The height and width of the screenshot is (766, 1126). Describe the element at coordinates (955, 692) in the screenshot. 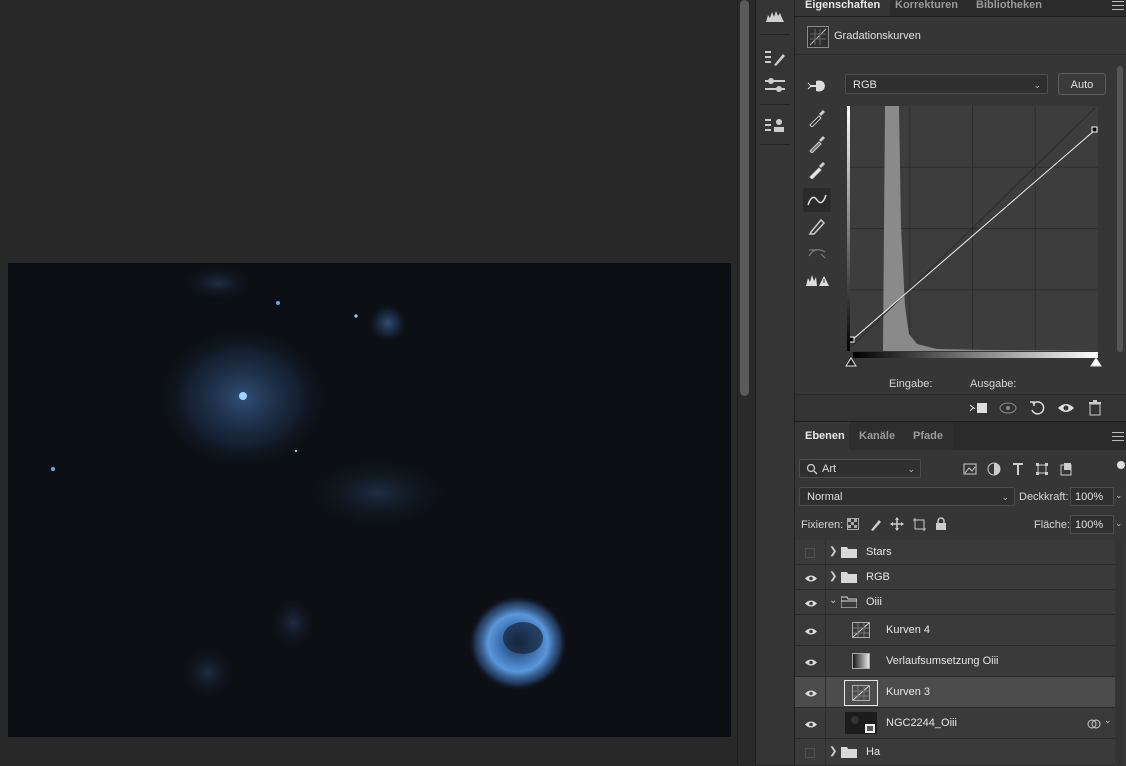

I see `layer-row-kurven-3: Kurven 3` at that location.